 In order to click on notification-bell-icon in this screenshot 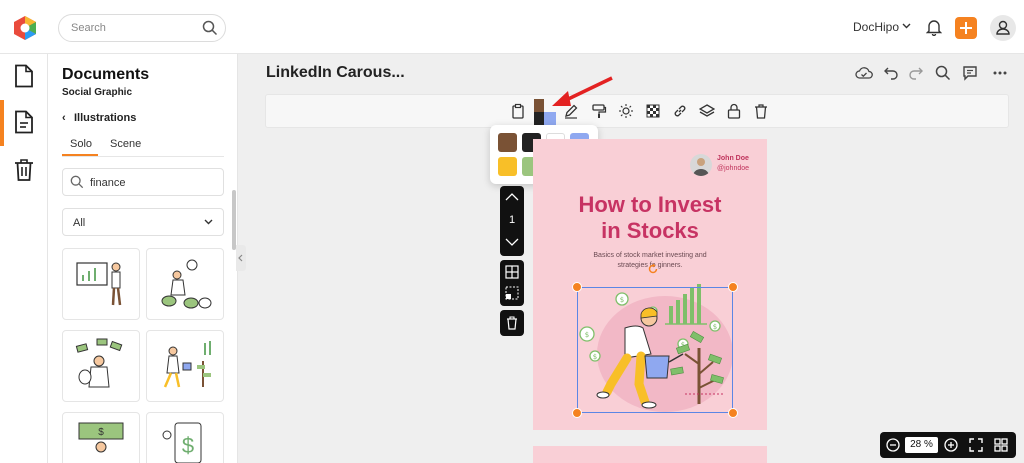, I will do `click(934, 27)`.